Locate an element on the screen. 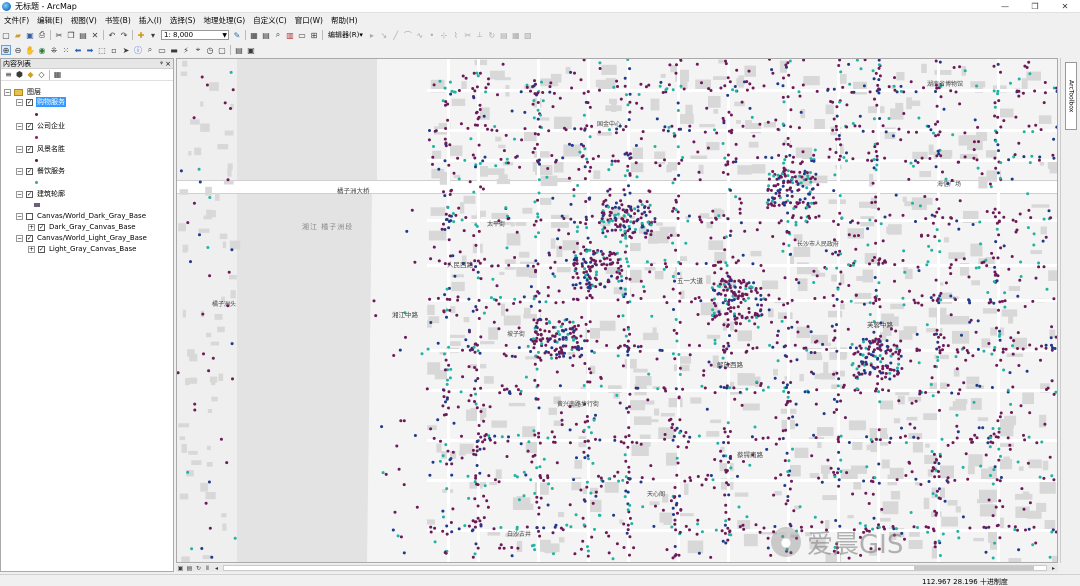  open-folder-icon: ▰ is located at coordinates (18, 35).